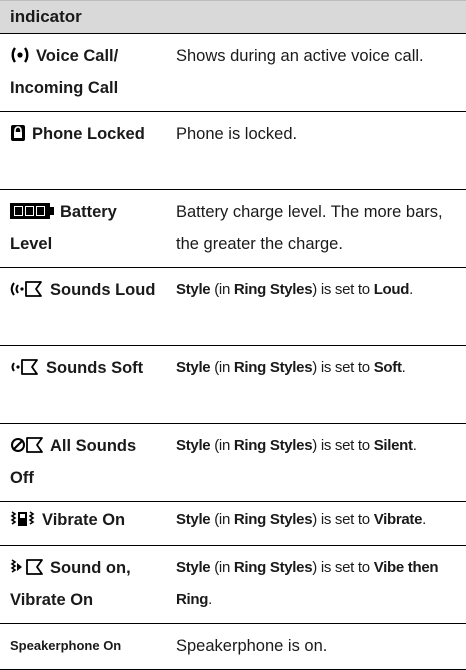 The width and height of the screenshot is (466, 670). Describe the element at coordinates (66, 645) in the screenshot. I see `indicator-name: Speakerphone On` at that location.